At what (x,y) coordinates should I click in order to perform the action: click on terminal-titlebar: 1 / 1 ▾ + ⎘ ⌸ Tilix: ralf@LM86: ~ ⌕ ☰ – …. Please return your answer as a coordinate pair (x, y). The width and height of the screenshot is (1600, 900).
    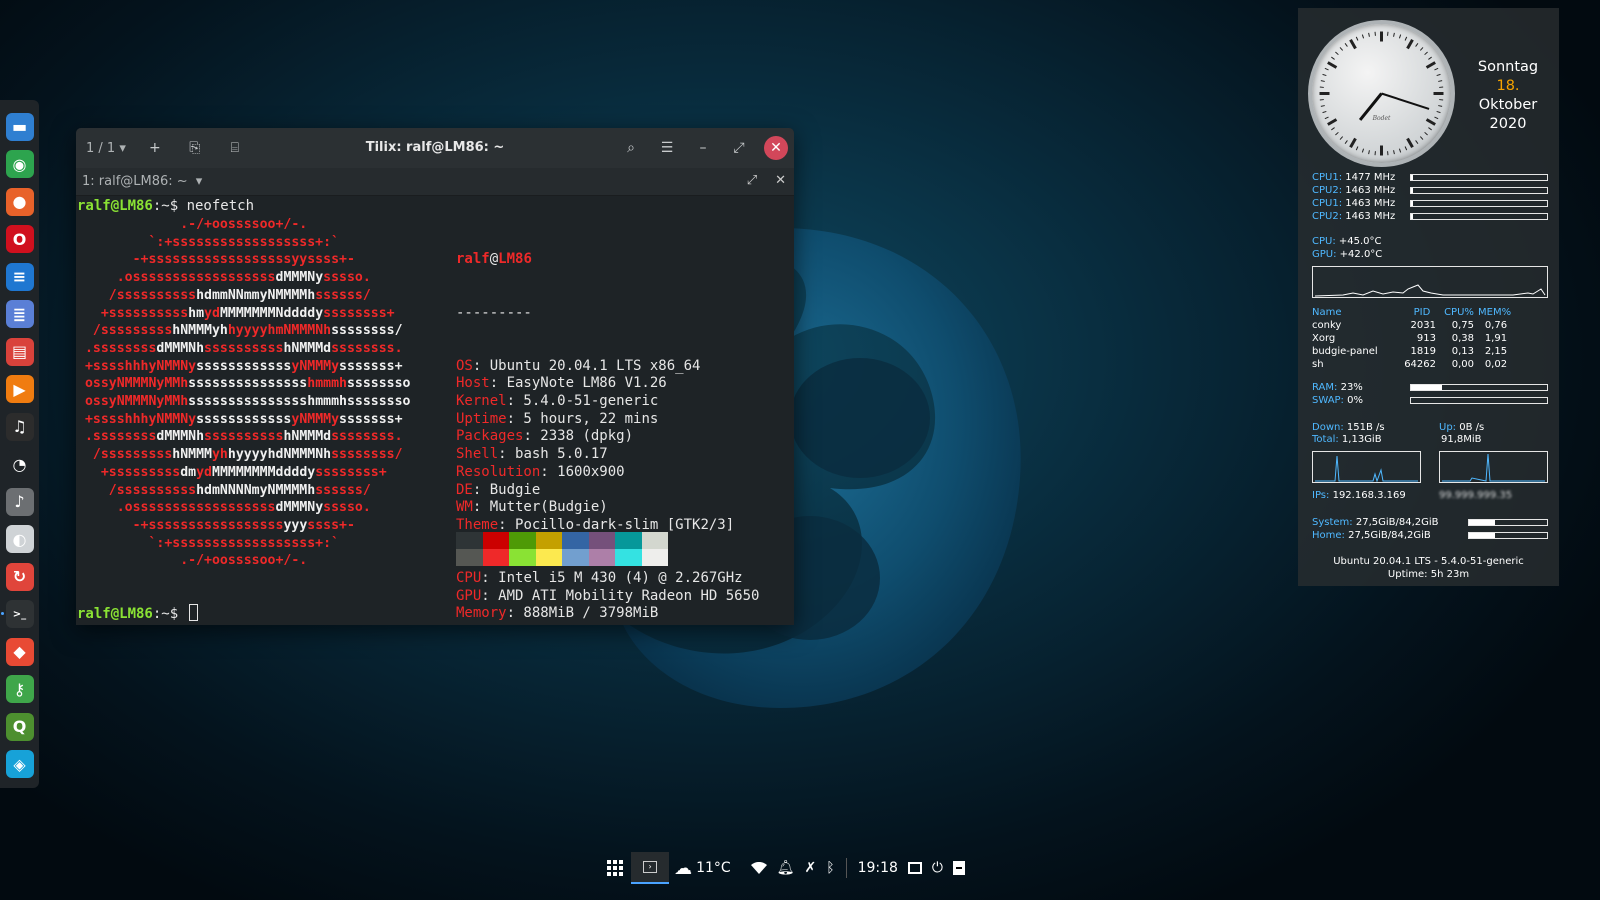
    Looking at the image, I should click on (435, 148).